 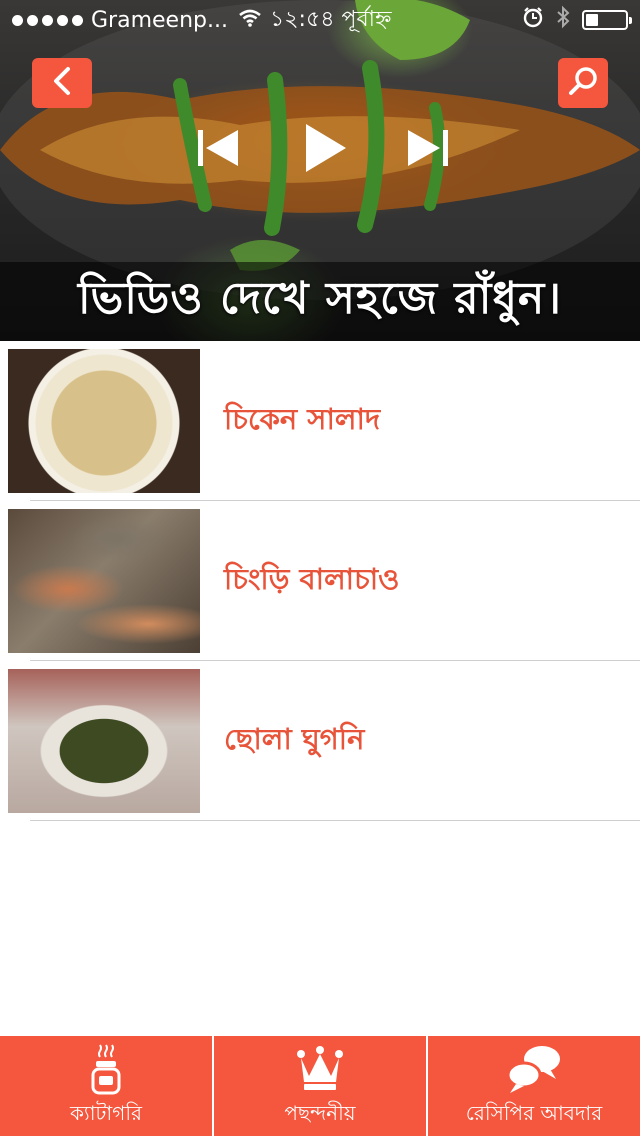 I want to click on tab-label: পছন্দনীয়, so click(x=320, y=1112).